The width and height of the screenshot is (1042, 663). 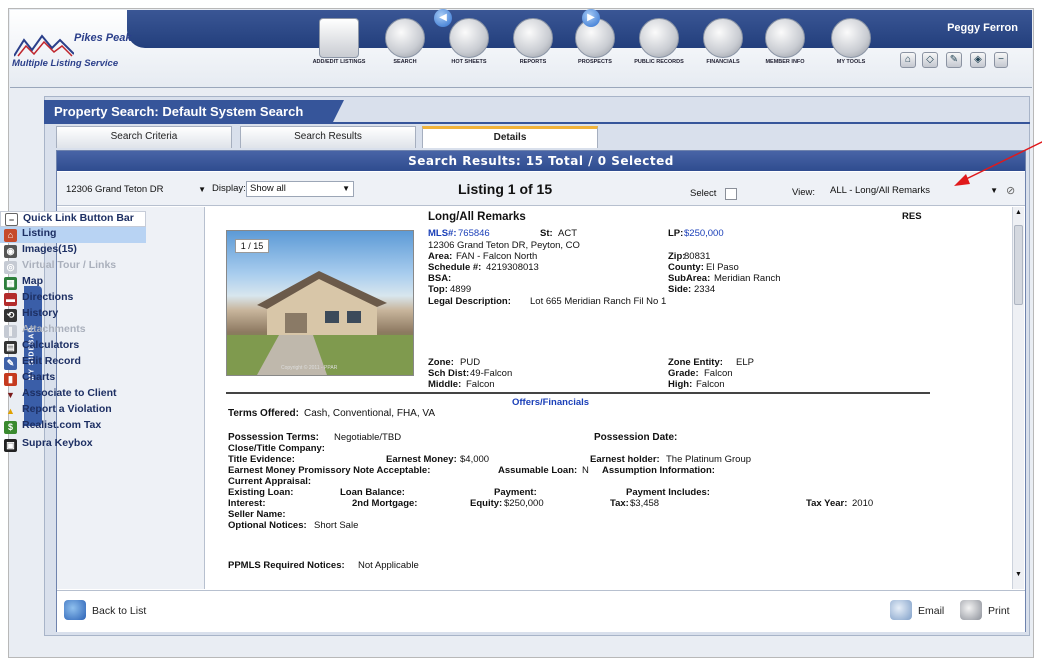 I want to click on menu-report-violation: ▲ Report a Violation, so click(x=58, y=411).